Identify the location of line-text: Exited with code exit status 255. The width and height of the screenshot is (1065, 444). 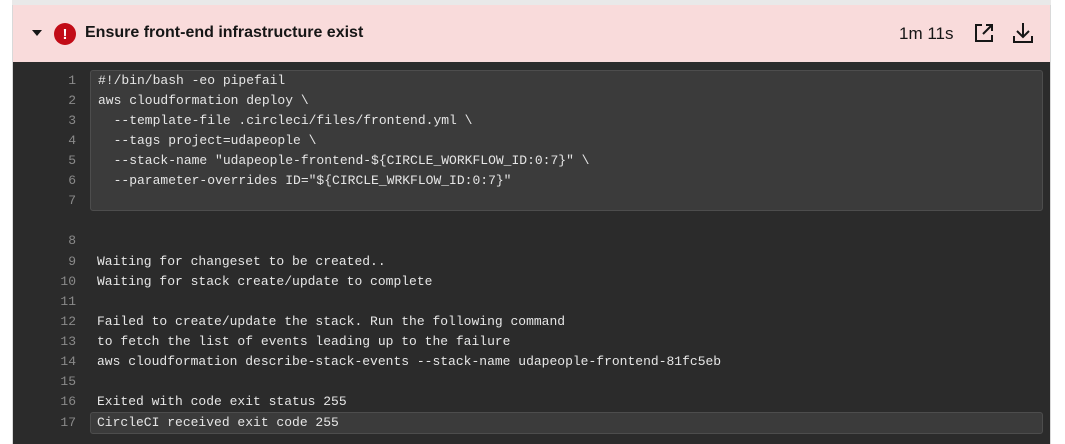
(222, 401).